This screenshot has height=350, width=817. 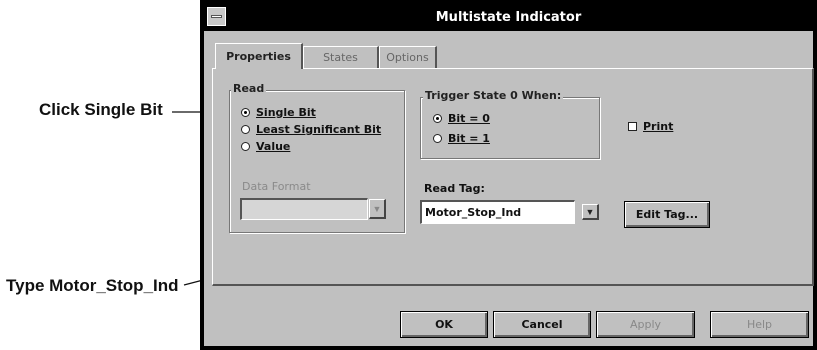 What do you see at coordinates (286, 112) in the screenshot?
I see `radio-single-bit-label: Single Bit` at bounding box center [286, 112].